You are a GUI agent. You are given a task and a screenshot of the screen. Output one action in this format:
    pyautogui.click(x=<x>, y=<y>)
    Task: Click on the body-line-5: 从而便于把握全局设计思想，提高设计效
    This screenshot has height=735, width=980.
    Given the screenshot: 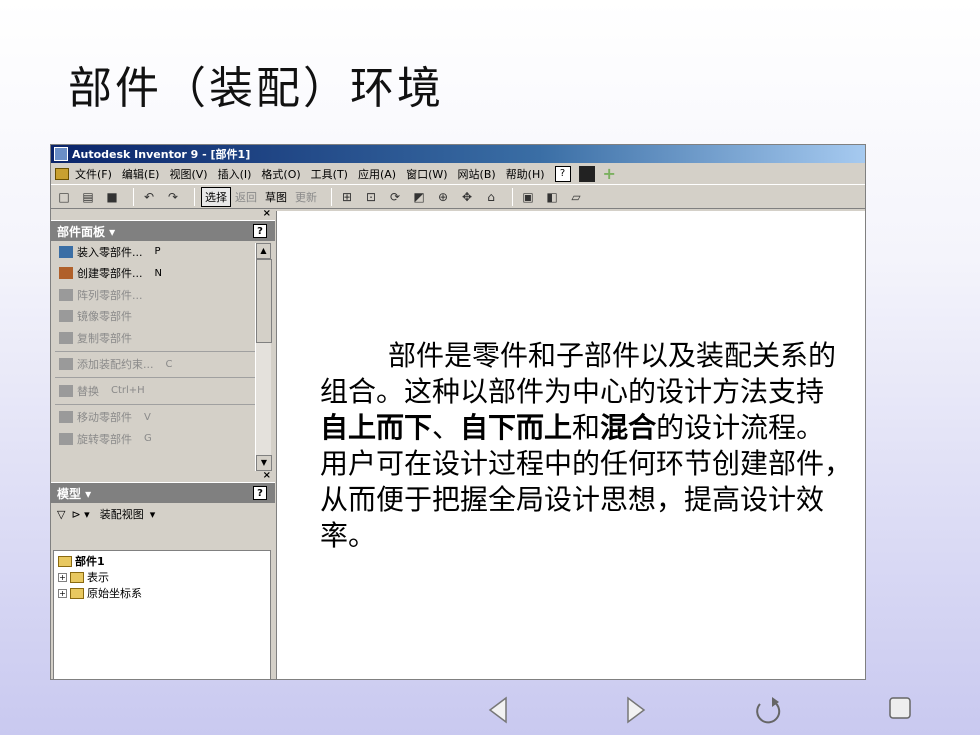 What is the action you would take?
    pyautogui.click(x=572, y=499)
    